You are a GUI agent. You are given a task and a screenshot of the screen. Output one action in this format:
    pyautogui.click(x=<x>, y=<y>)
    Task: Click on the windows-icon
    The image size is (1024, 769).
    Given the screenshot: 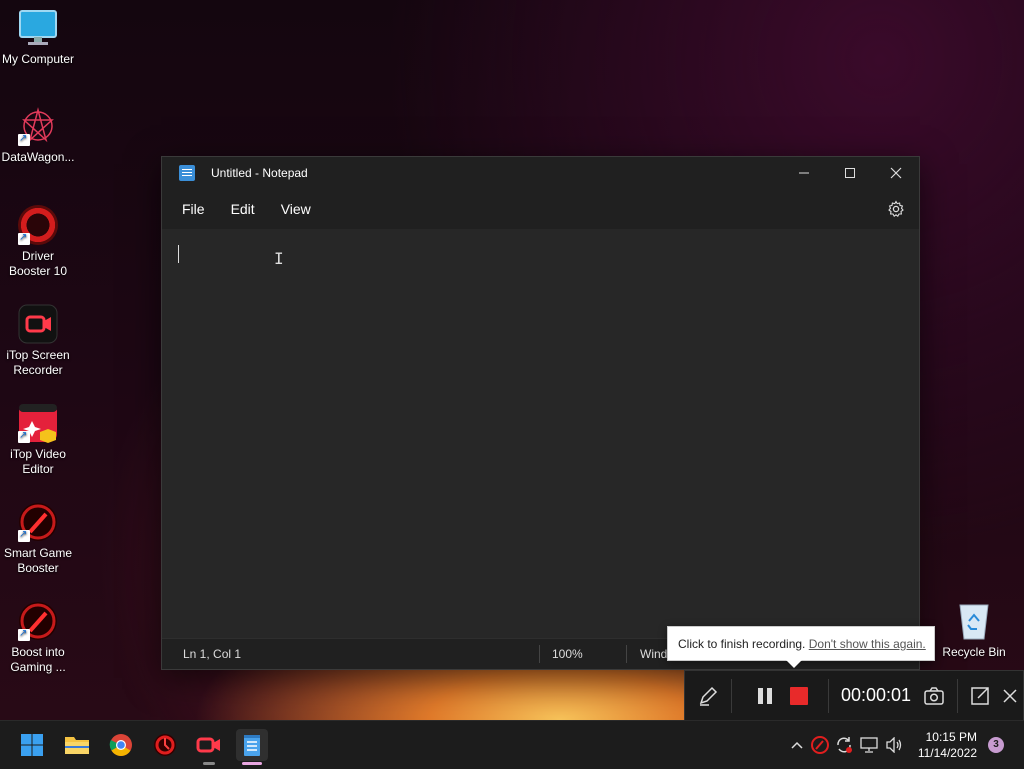 What is the action you would take?
    pyautogui.click(x=32, y=745)
    